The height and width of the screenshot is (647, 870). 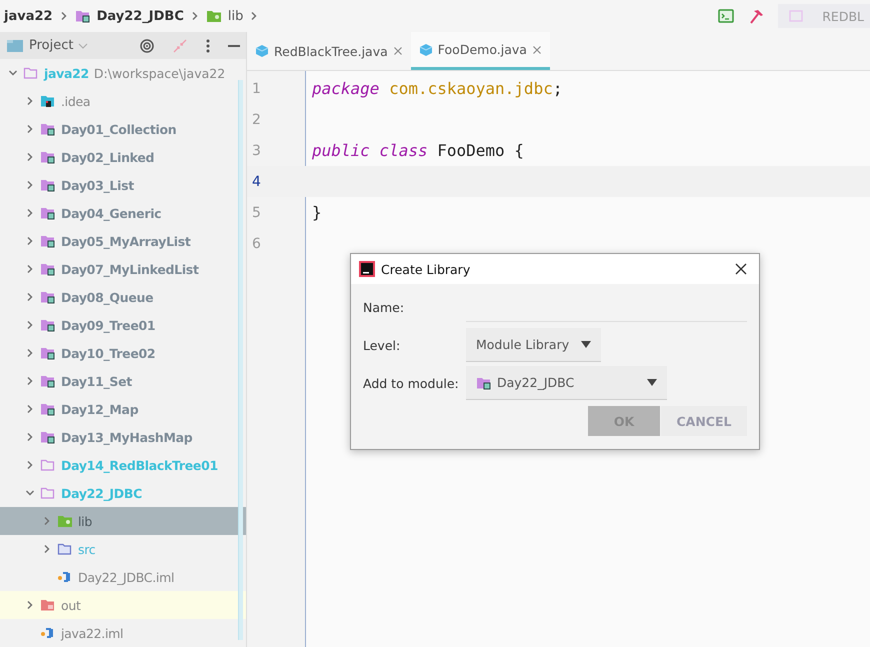 I want to click on tree-item: java22 D:\workspace\java22, so click(x=123, y=73).